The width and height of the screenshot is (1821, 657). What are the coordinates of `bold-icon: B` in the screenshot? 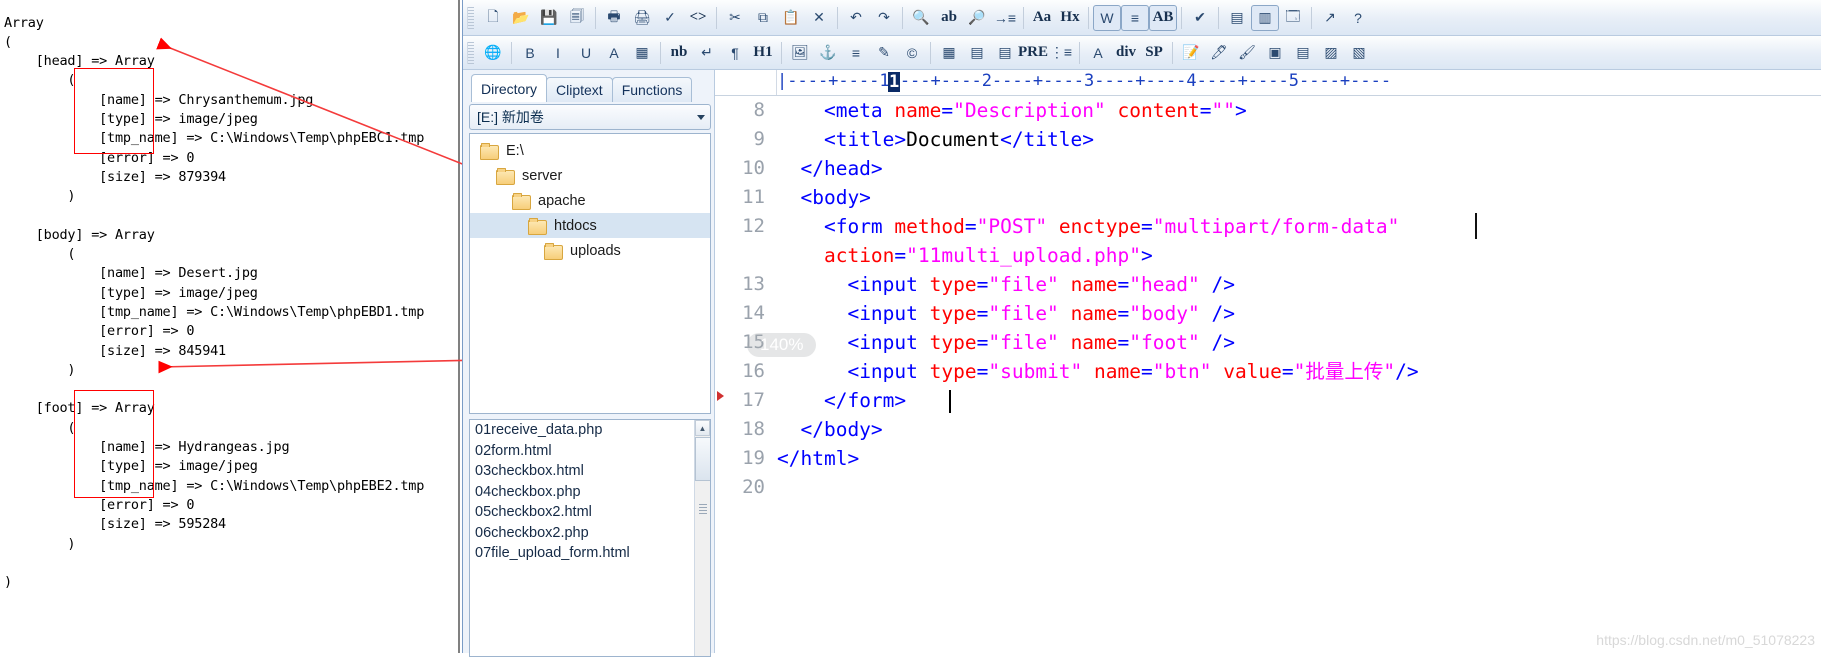 It's located at (530, 53).